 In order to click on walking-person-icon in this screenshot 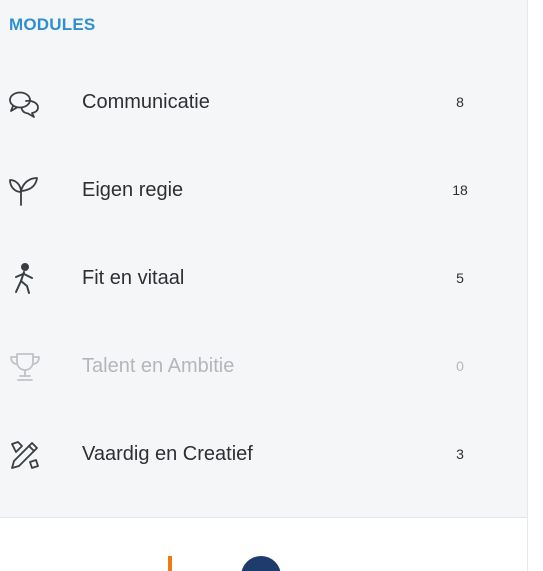, I will do `click(24, 278)`.